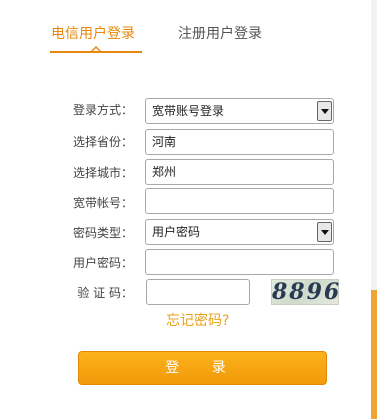 The height and width of the screenshot is (419, 377). I want to click on city-field: 郑州, so click(239, 172).